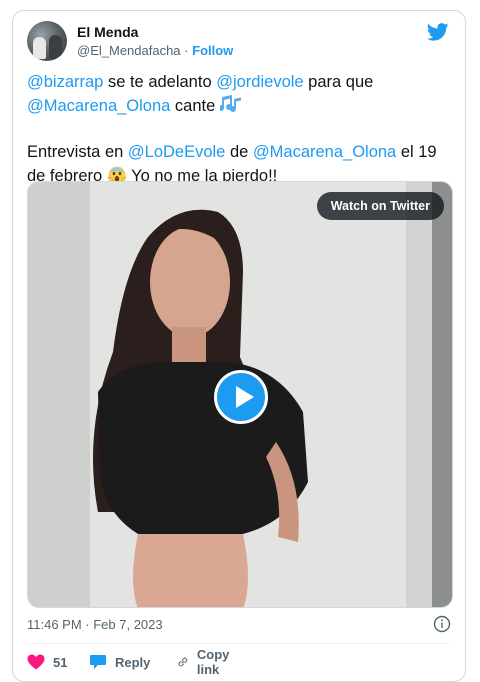  Describe the element at coordinates (98, 662) in the screenshot. I see `reply-icon` at that location.